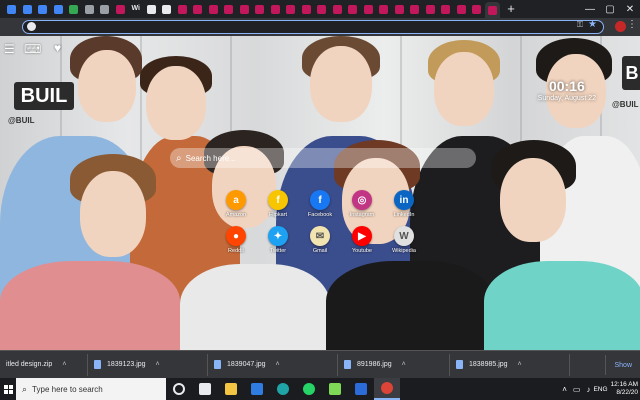  I want to click on search-bar: ⌕, so click(323, 158).